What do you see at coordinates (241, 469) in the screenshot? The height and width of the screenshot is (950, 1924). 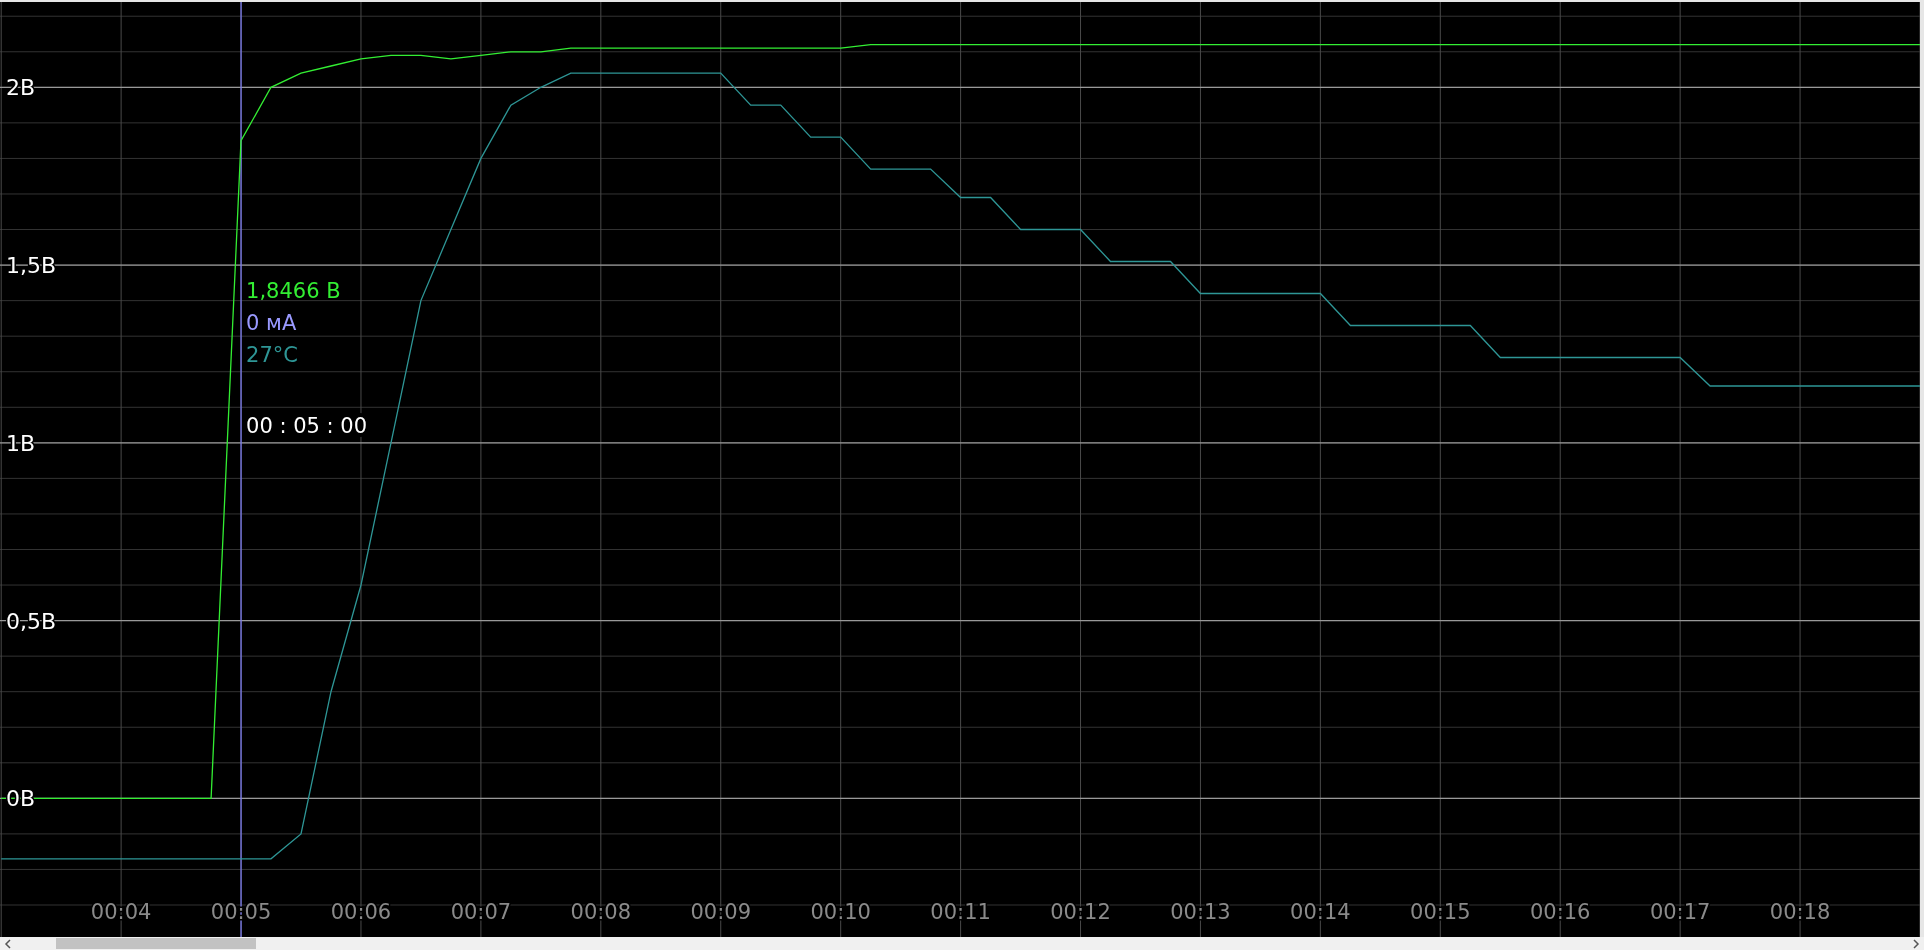 I see `cursor-line` at bounding box center [241, 469].